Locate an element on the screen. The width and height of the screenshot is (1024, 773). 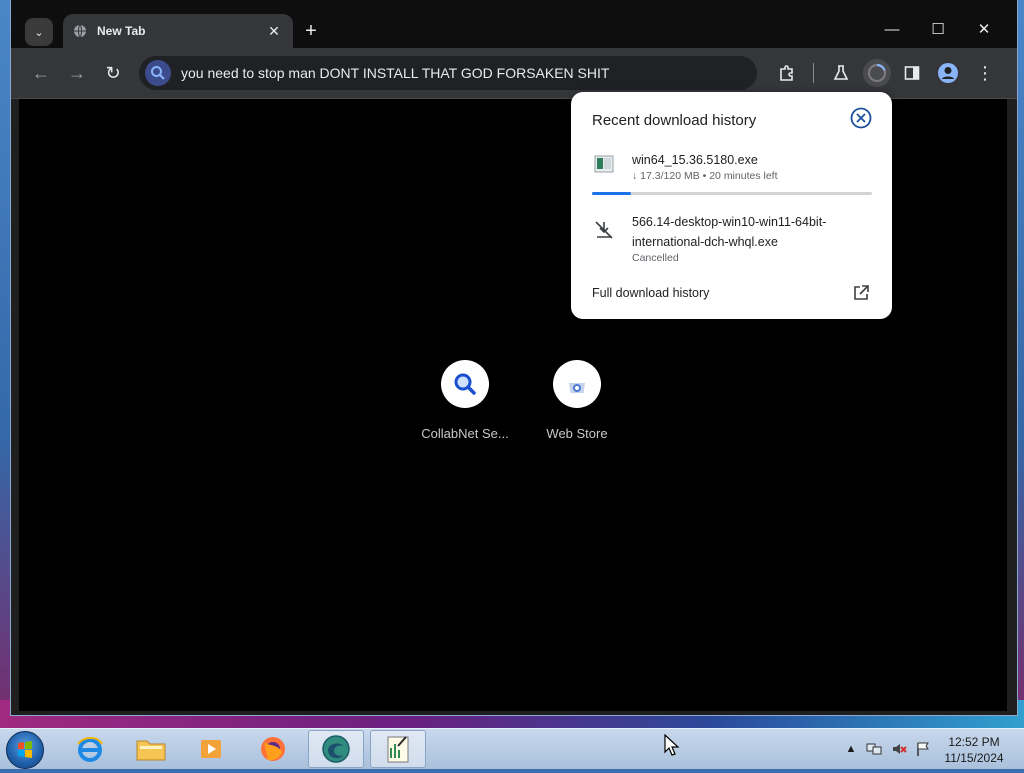
action-center-flag-icon is located at coordinates (923, 749).